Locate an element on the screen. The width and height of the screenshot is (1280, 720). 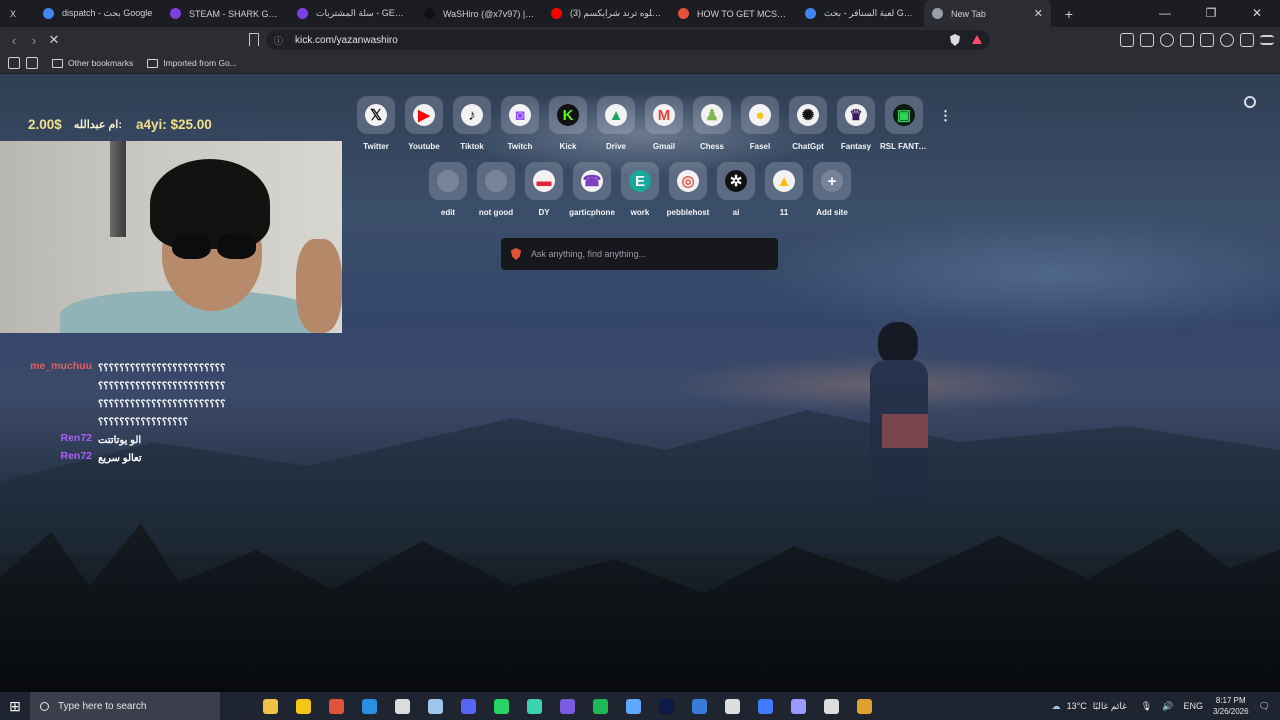
tab: WaSHiro (@x7v97) | TikTok is located at coordinates (479, 13).